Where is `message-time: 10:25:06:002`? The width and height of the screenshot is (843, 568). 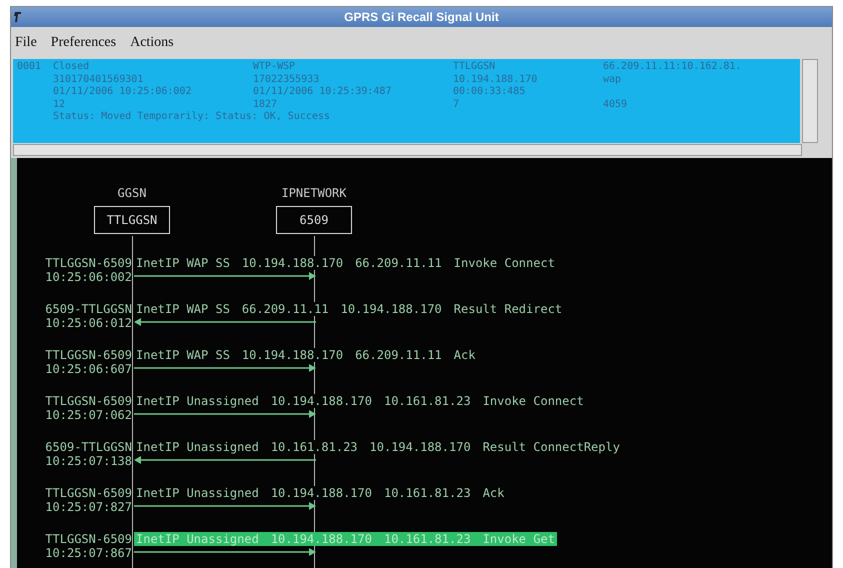
message-time: 10:25:06:002 is located at coordinates (88, 277).